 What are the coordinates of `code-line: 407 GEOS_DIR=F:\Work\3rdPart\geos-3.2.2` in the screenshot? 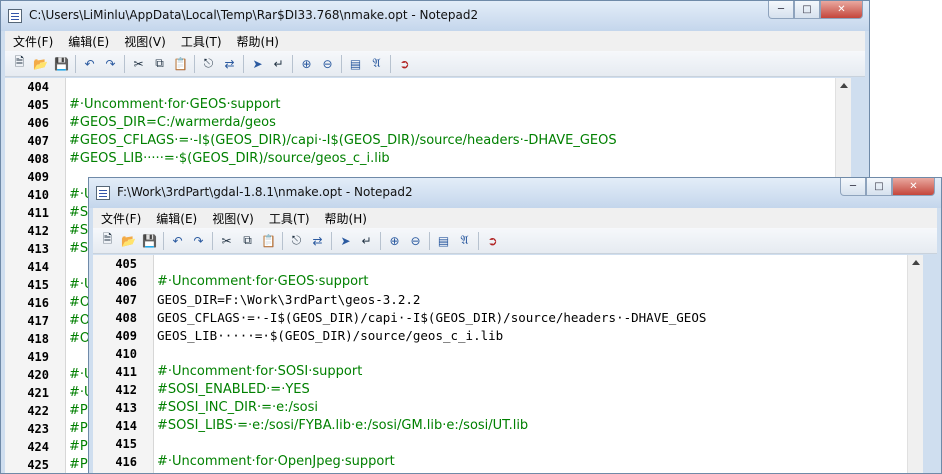 It's located at (500, 300).